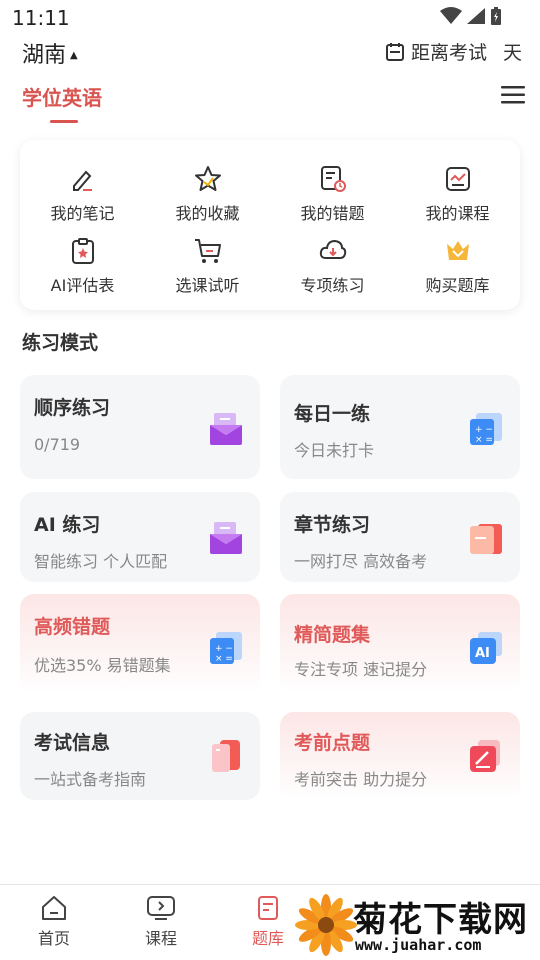 Image resolution: width=540 pixels, height=960 pixels. Describe the element at coordinates (332, 525) in the screenshot. I see `mode-title: 章节练习` at that location.